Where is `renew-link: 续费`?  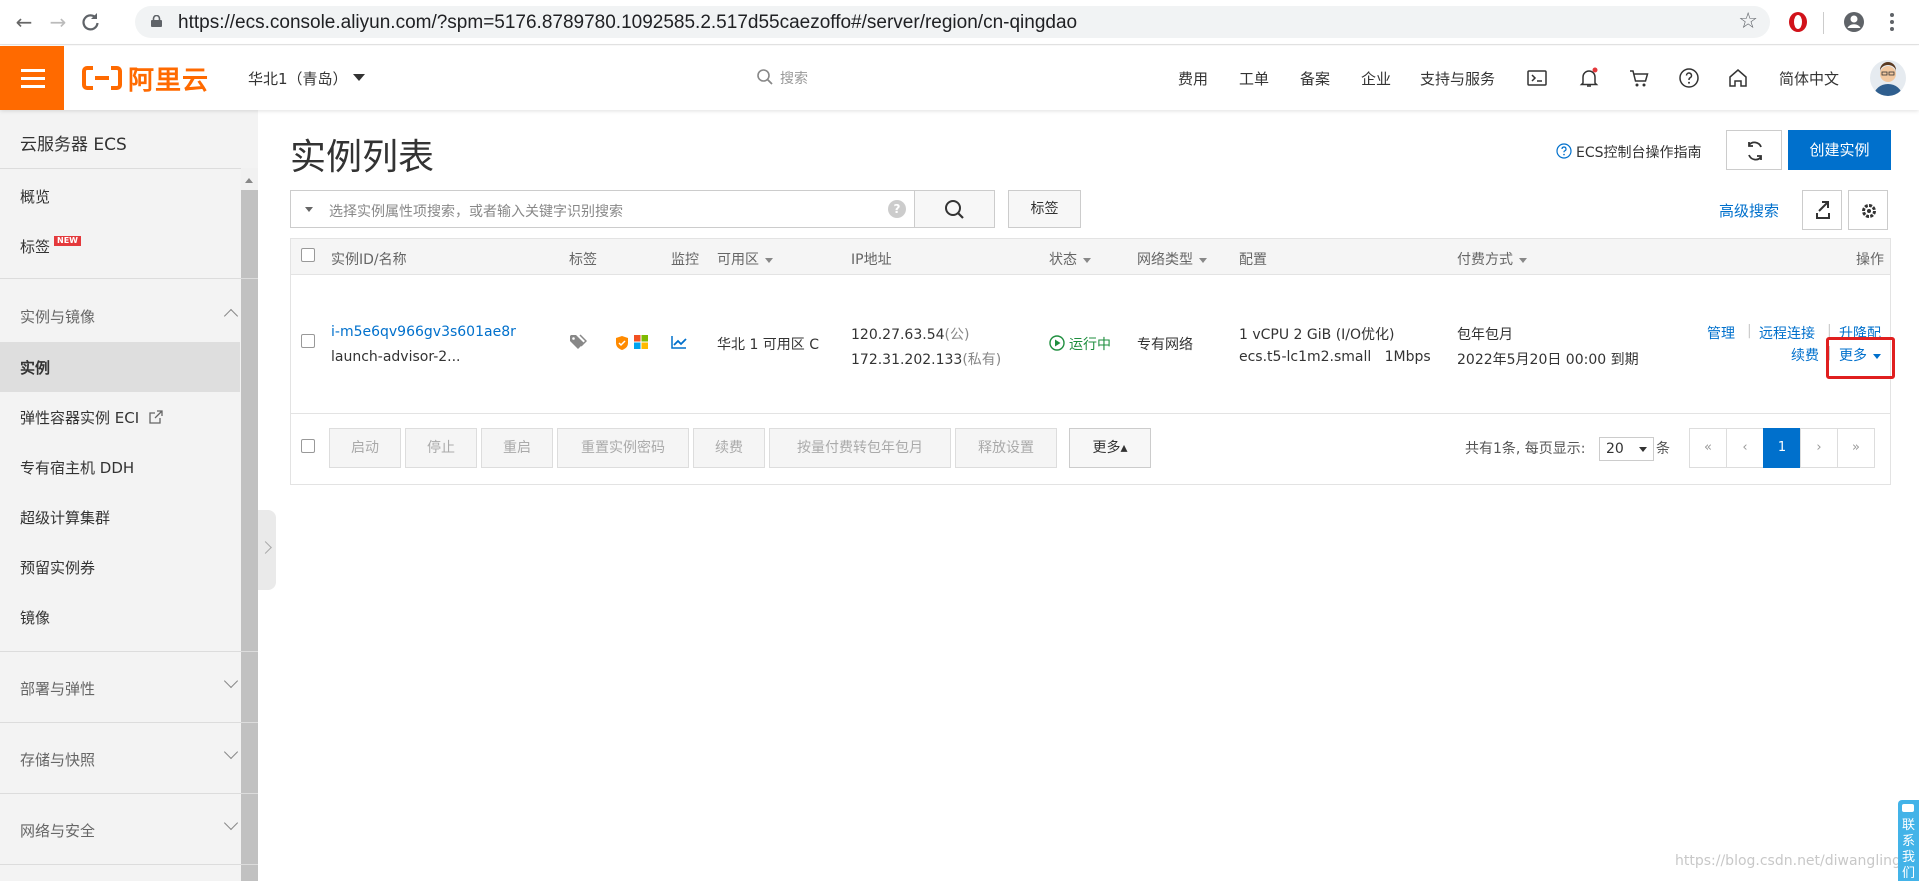 renew-link: 续费 is located at coordinates (1805, 355).